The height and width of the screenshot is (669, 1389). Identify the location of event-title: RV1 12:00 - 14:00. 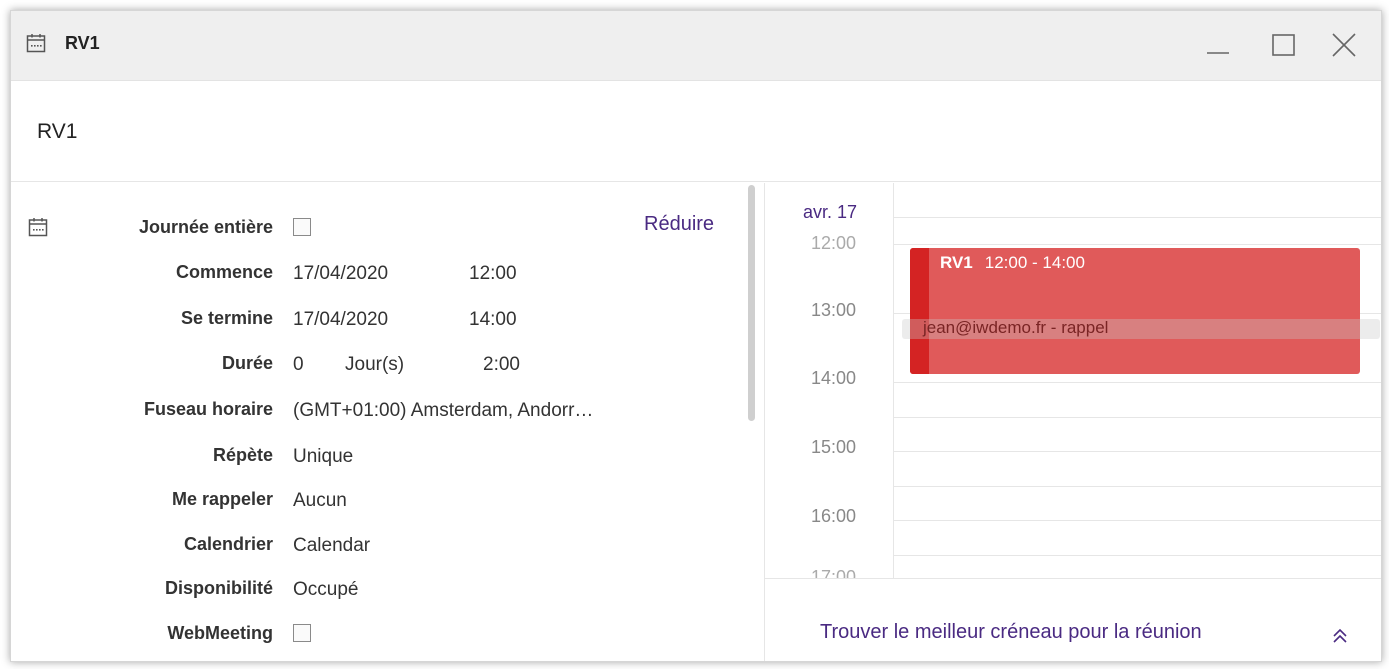
(1012, 263).